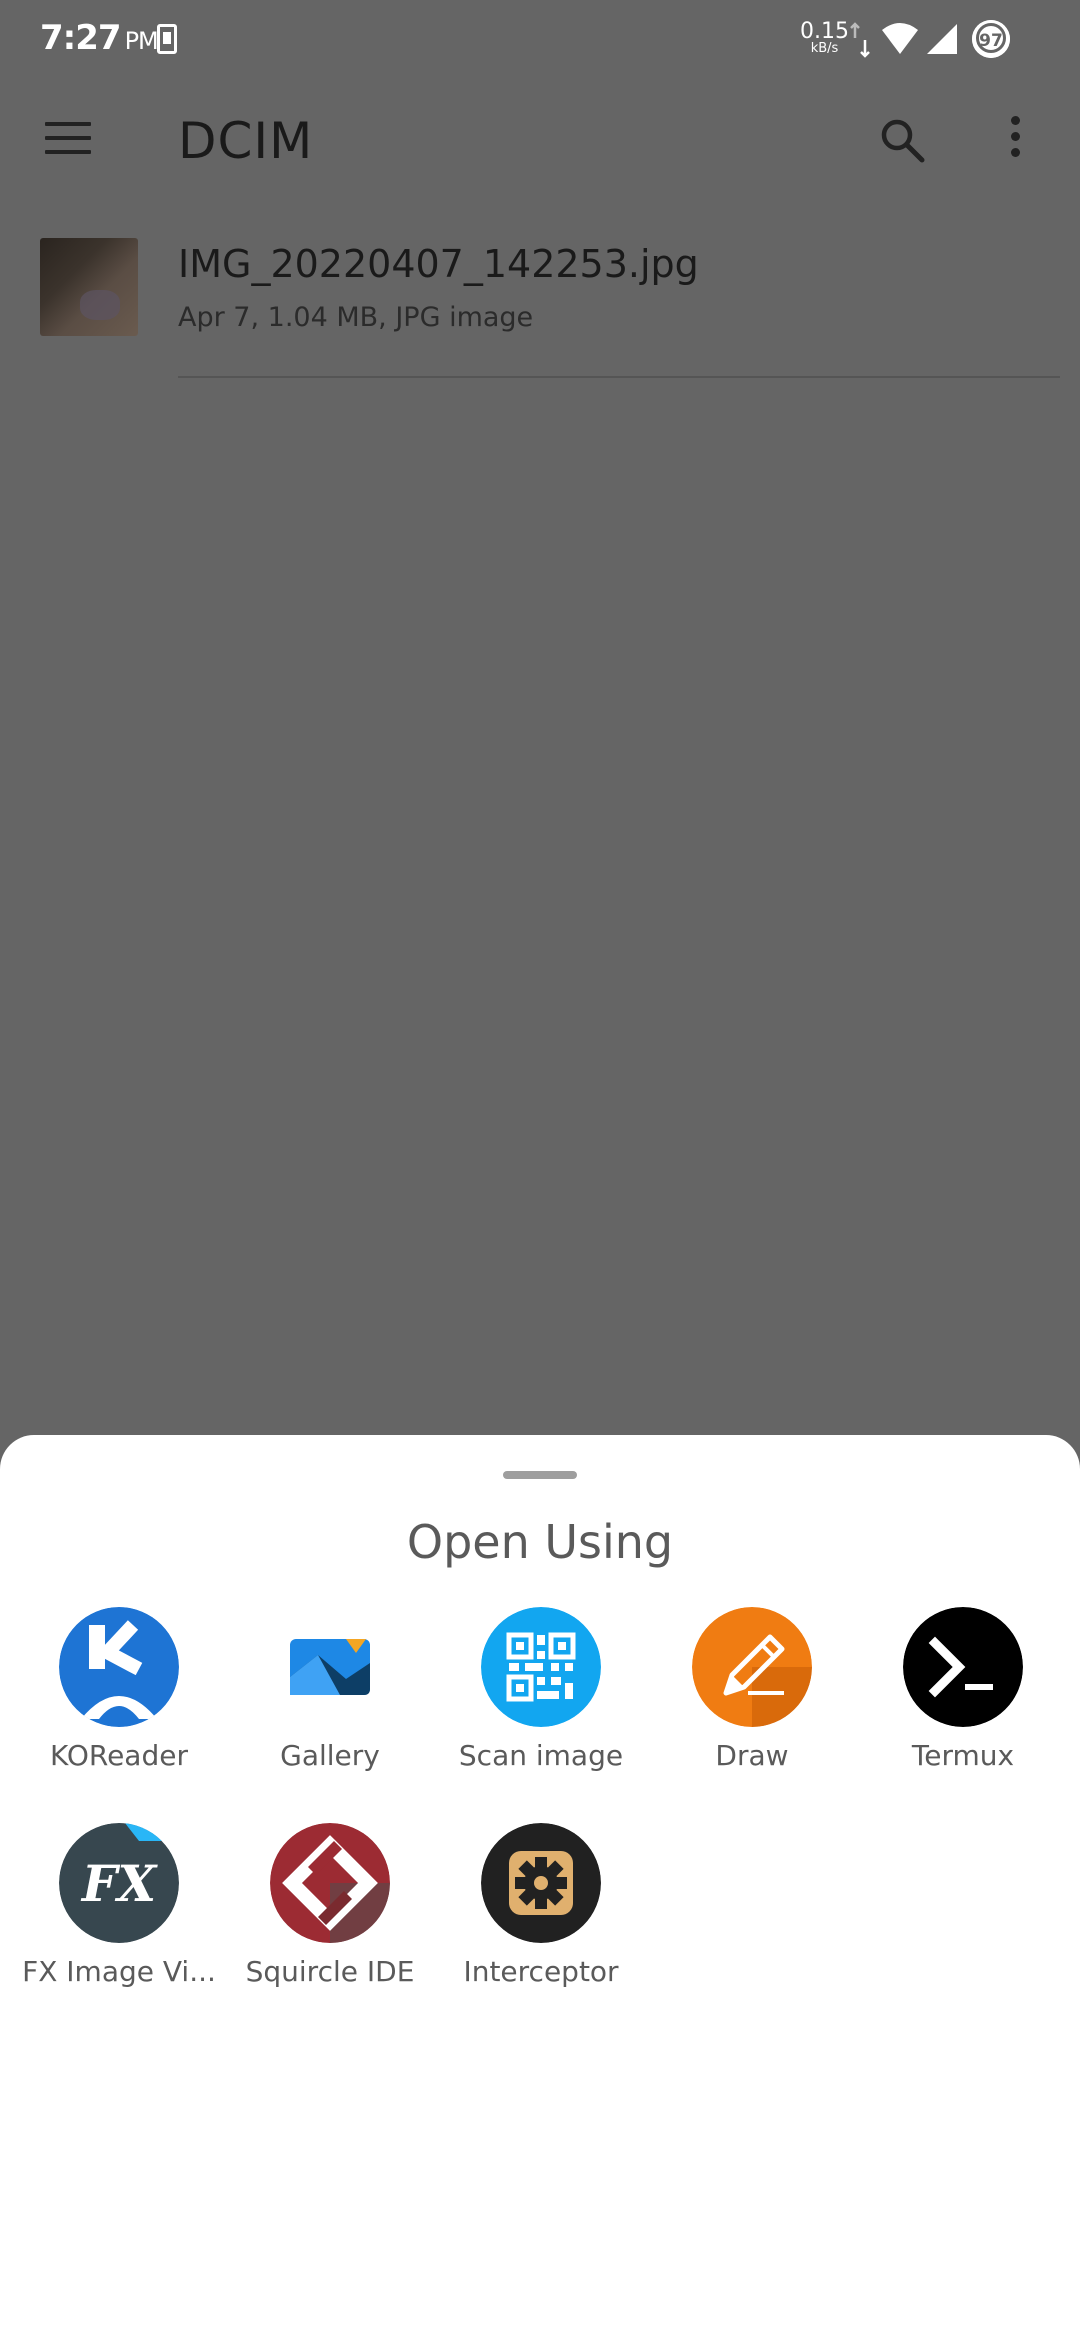 The image size is (1080, 2340). I want to click on status-bar: 7:27 PM 0.15 kB/s 97, so click(540, 42).